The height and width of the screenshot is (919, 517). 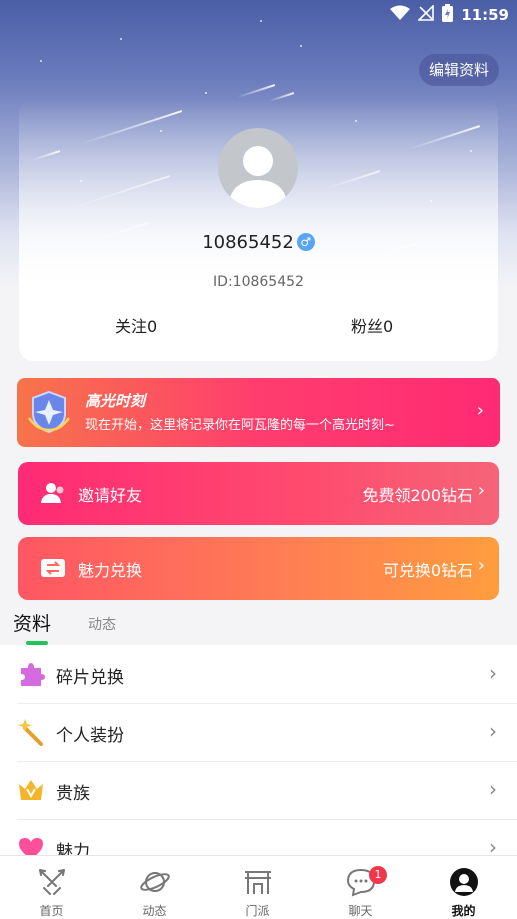 I want to click on invite-friends-card: 邀请好友 免费领200钻石 ›, so click(x=258, y=493).